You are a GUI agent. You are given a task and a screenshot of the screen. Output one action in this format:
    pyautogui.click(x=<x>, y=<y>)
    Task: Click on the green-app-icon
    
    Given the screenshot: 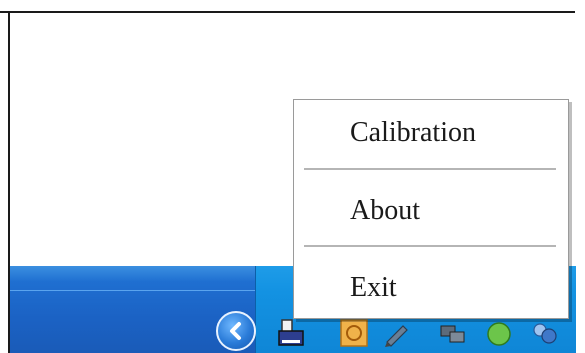 What is the action you would take?
    pyautogui.click(x=499, y=333)
    